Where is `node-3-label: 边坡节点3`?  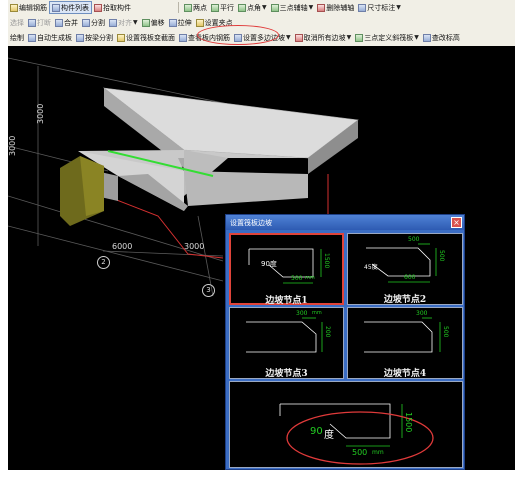
node-3-label: 边坡节点3 is located at coordinates (286, 374).